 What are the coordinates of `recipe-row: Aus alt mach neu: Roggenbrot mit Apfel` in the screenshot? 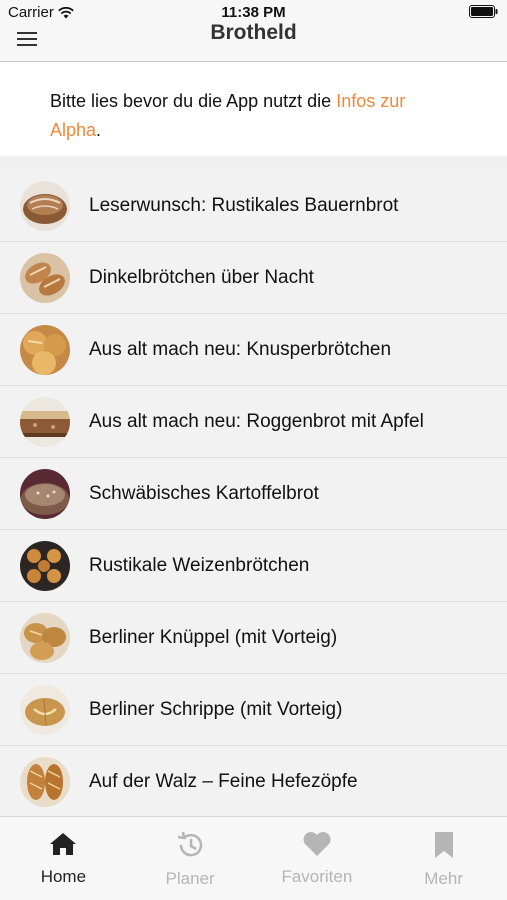 It's located at (253, 422).